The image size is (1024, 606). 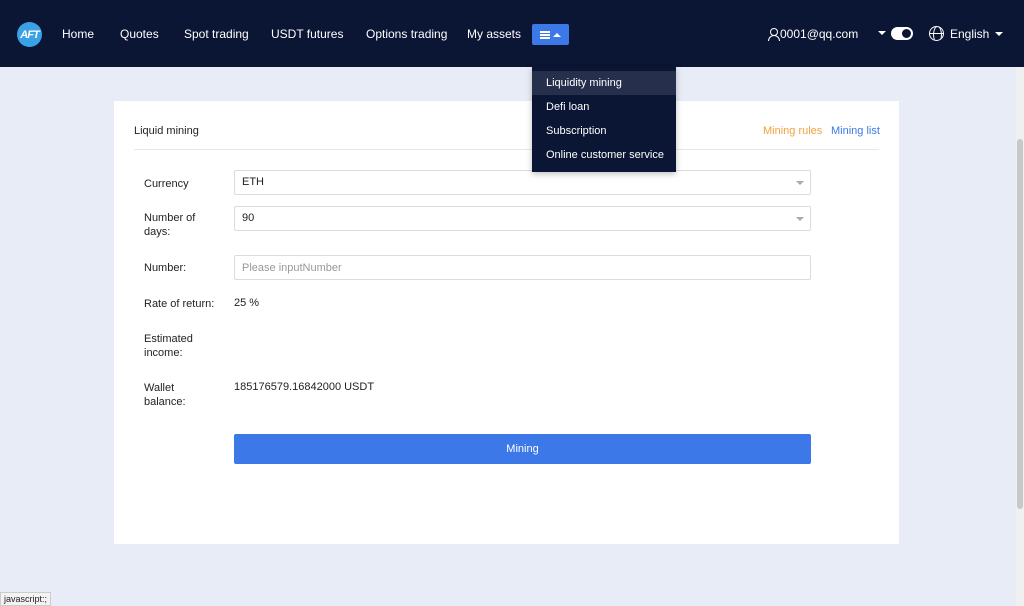 I want to click on page-title: Liquid mining, so click(x=166, y=131).